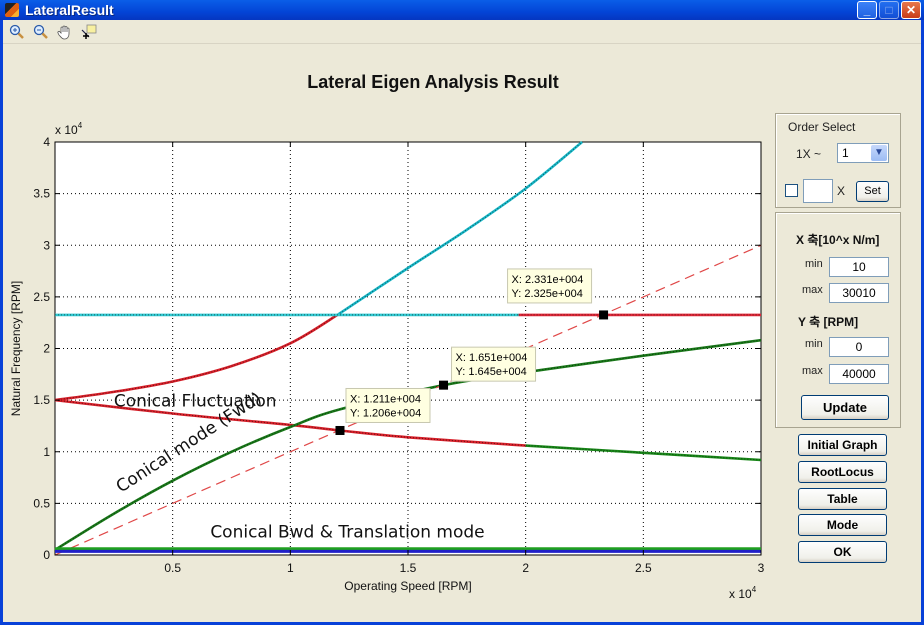 Image resolution: width=924 pixels, height=625 pixels. Describe the element at coordinates (46, 452) in the screenshot. I see `y-tick-label: 1` at that location.